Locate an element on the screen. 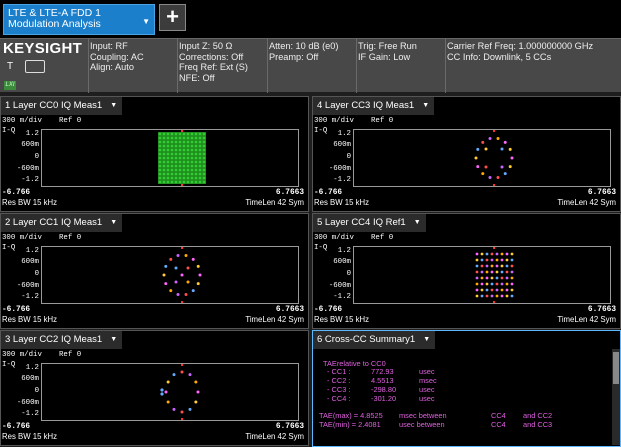 The height and width of the screenshot is (447, 621). window-title: 4 Layer CC3 IQ Meas1 ▼ is located at coordinates (374, 106).